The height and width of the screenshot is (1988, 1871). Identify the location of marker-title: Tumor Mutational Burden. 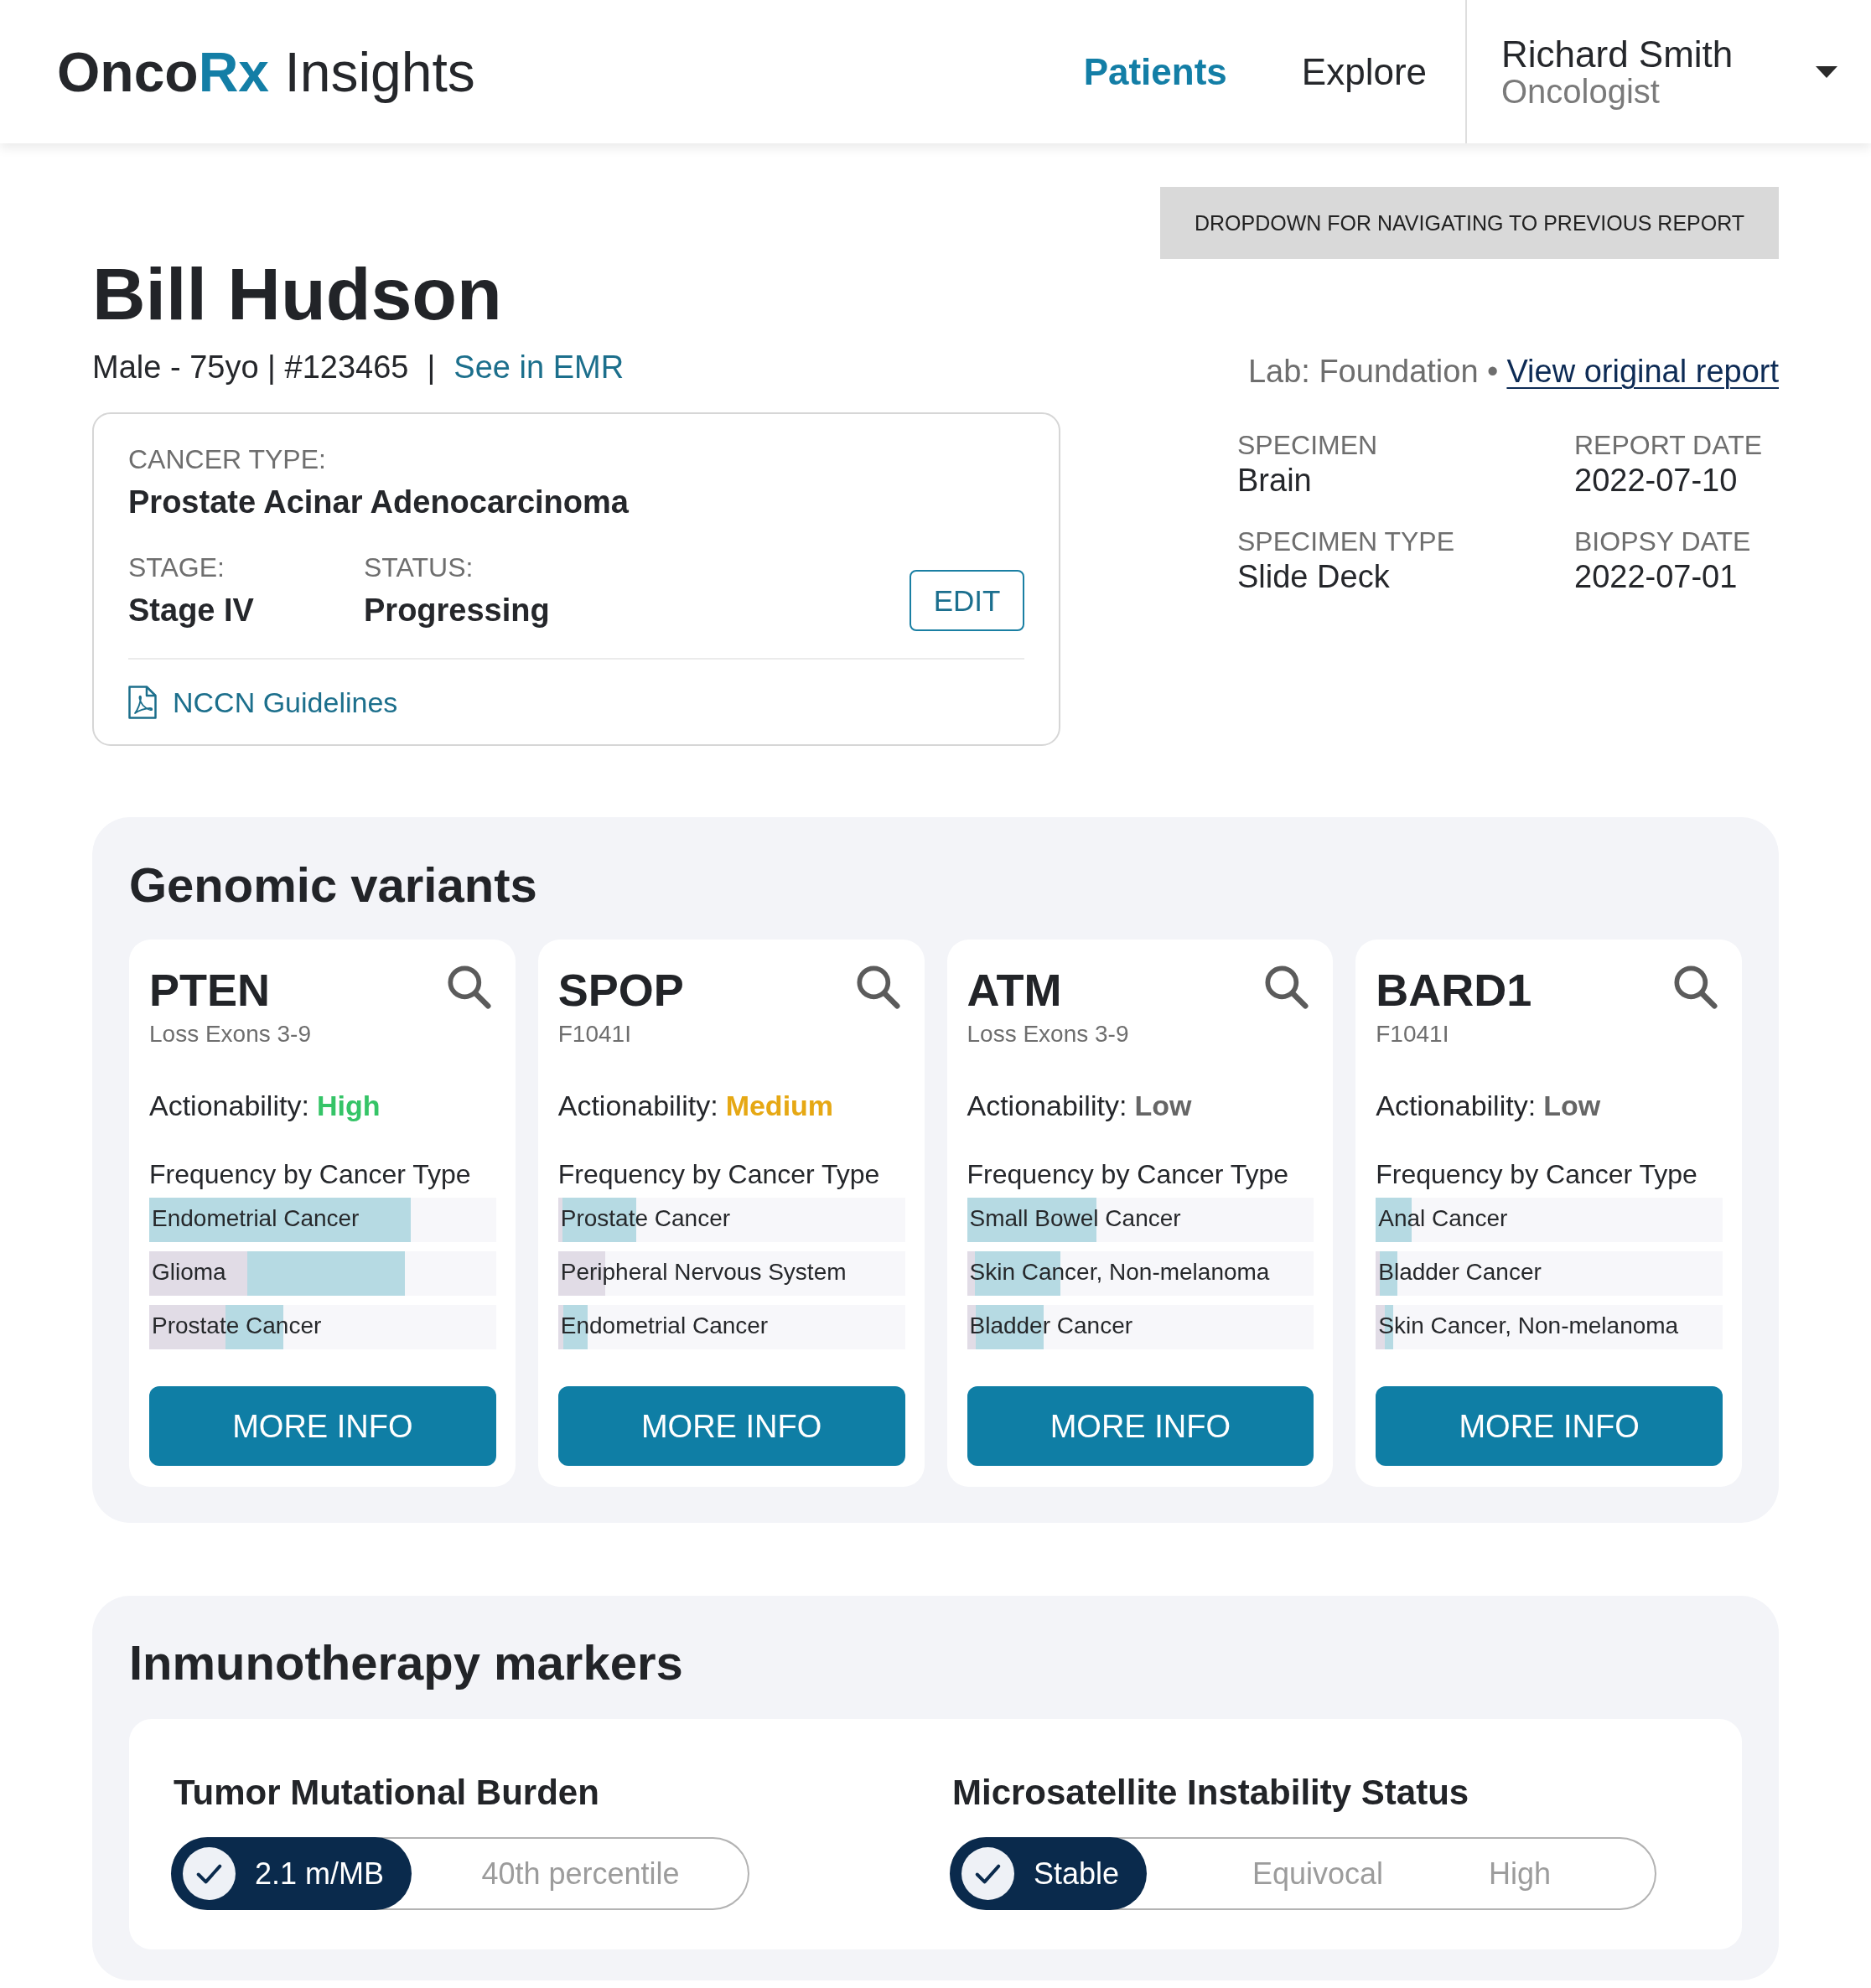
(386, 1792).